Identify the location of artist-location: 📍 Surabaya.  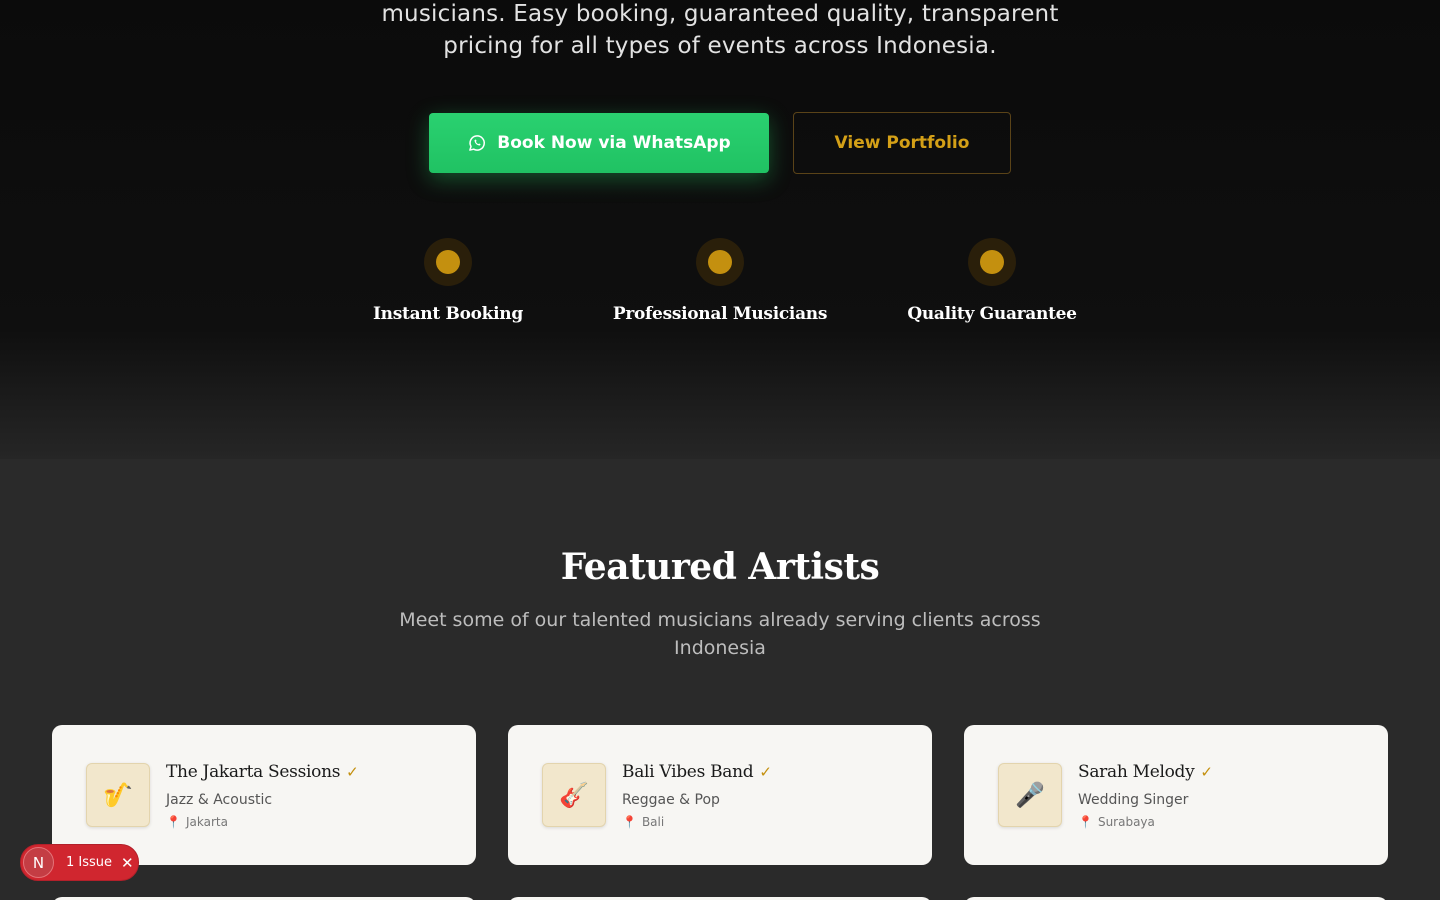
(1116, 822).